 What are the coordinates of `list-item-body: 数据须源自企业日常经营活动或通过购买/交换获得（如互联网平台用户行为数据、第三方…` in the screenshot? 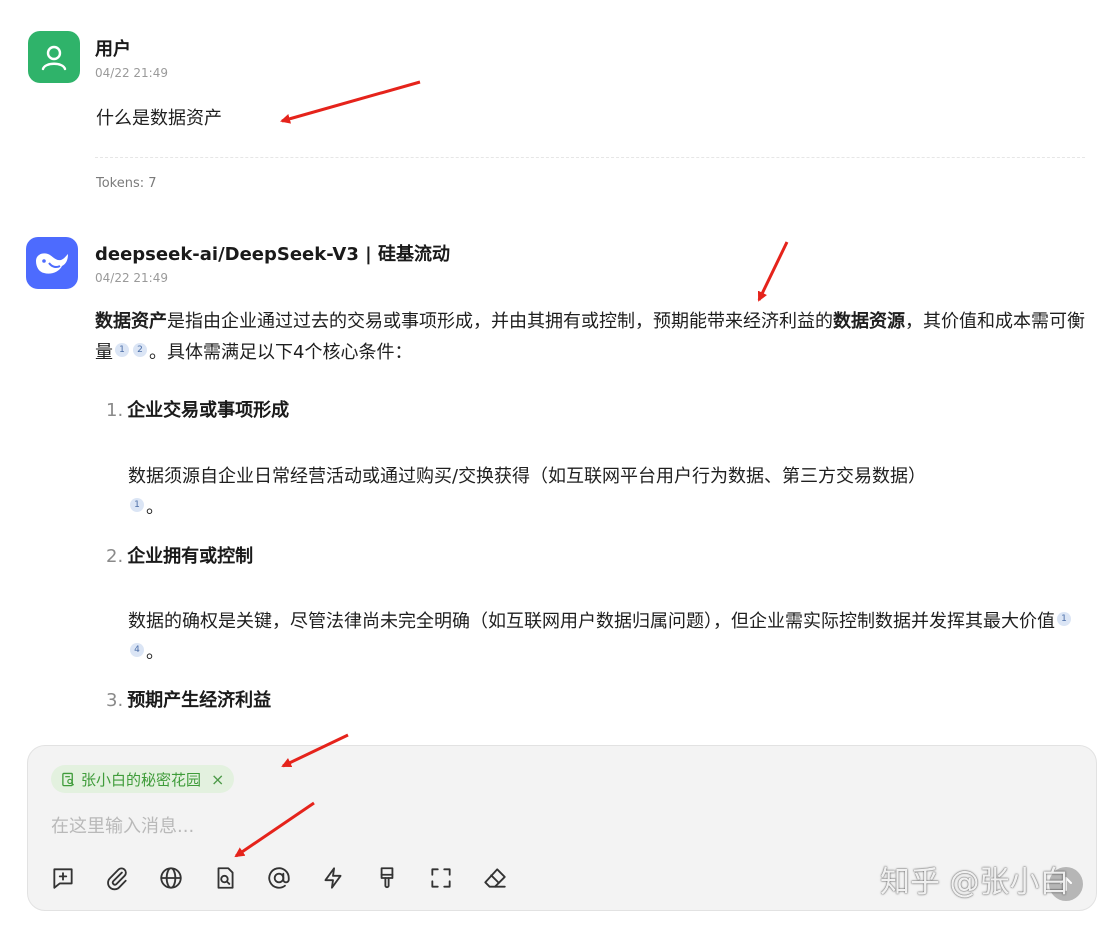 It's located at (608, 492).